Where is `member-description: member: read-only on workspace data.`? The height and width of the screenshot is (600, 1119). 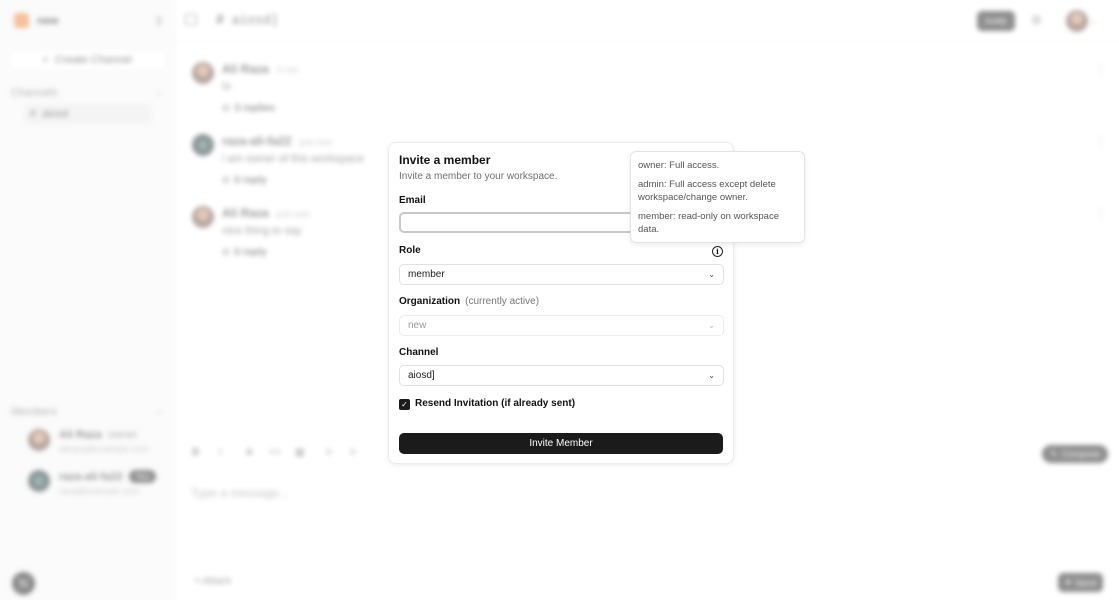
member-description: member: read-only on workspace data. is located at coordinates (708, 223).